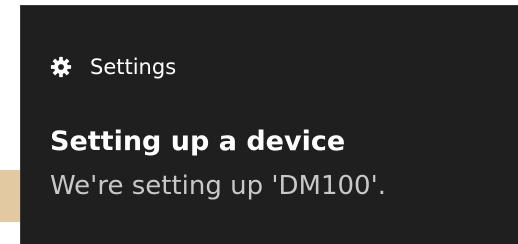 The image size is (518, 244). Describe the element at coordinates (198, 141) in the screenshot. I see `toast-title: Setting up a device` at that location.